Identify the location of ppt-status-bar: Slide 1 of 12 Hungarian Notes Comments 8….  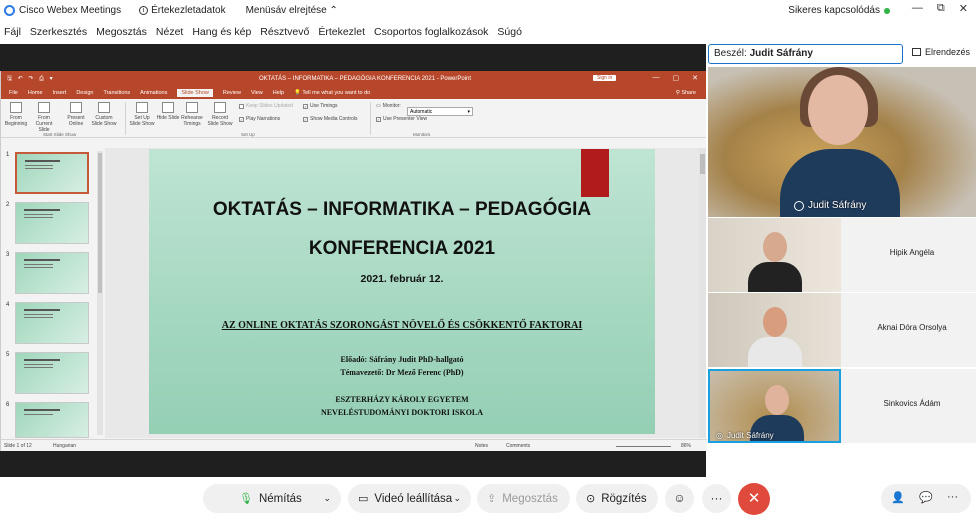
(354, 445).